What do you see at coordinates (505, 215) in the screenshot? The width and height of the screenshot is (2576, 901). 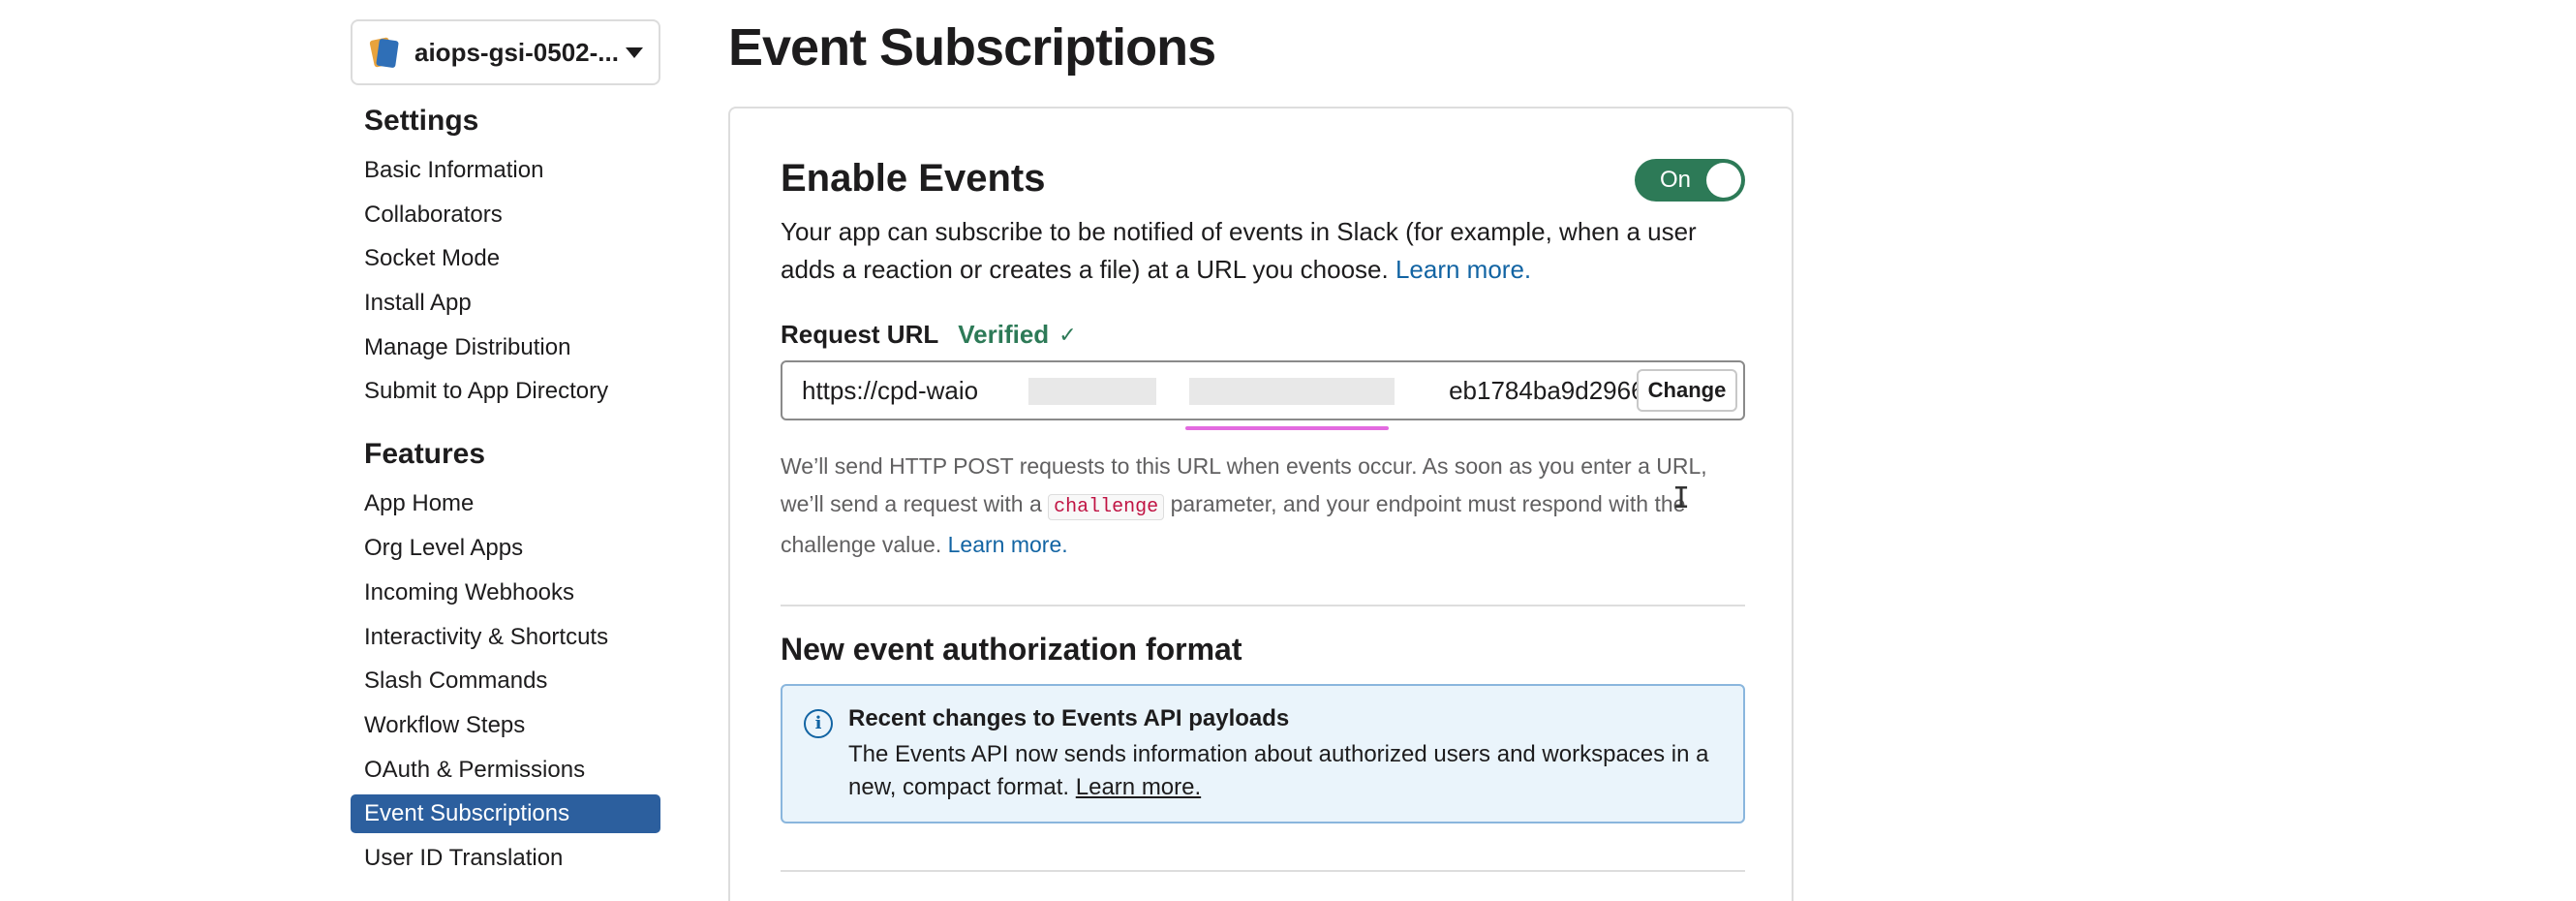 I see `sidebar-item-collaborators: Collaborators` at bounding box center [505, 215].